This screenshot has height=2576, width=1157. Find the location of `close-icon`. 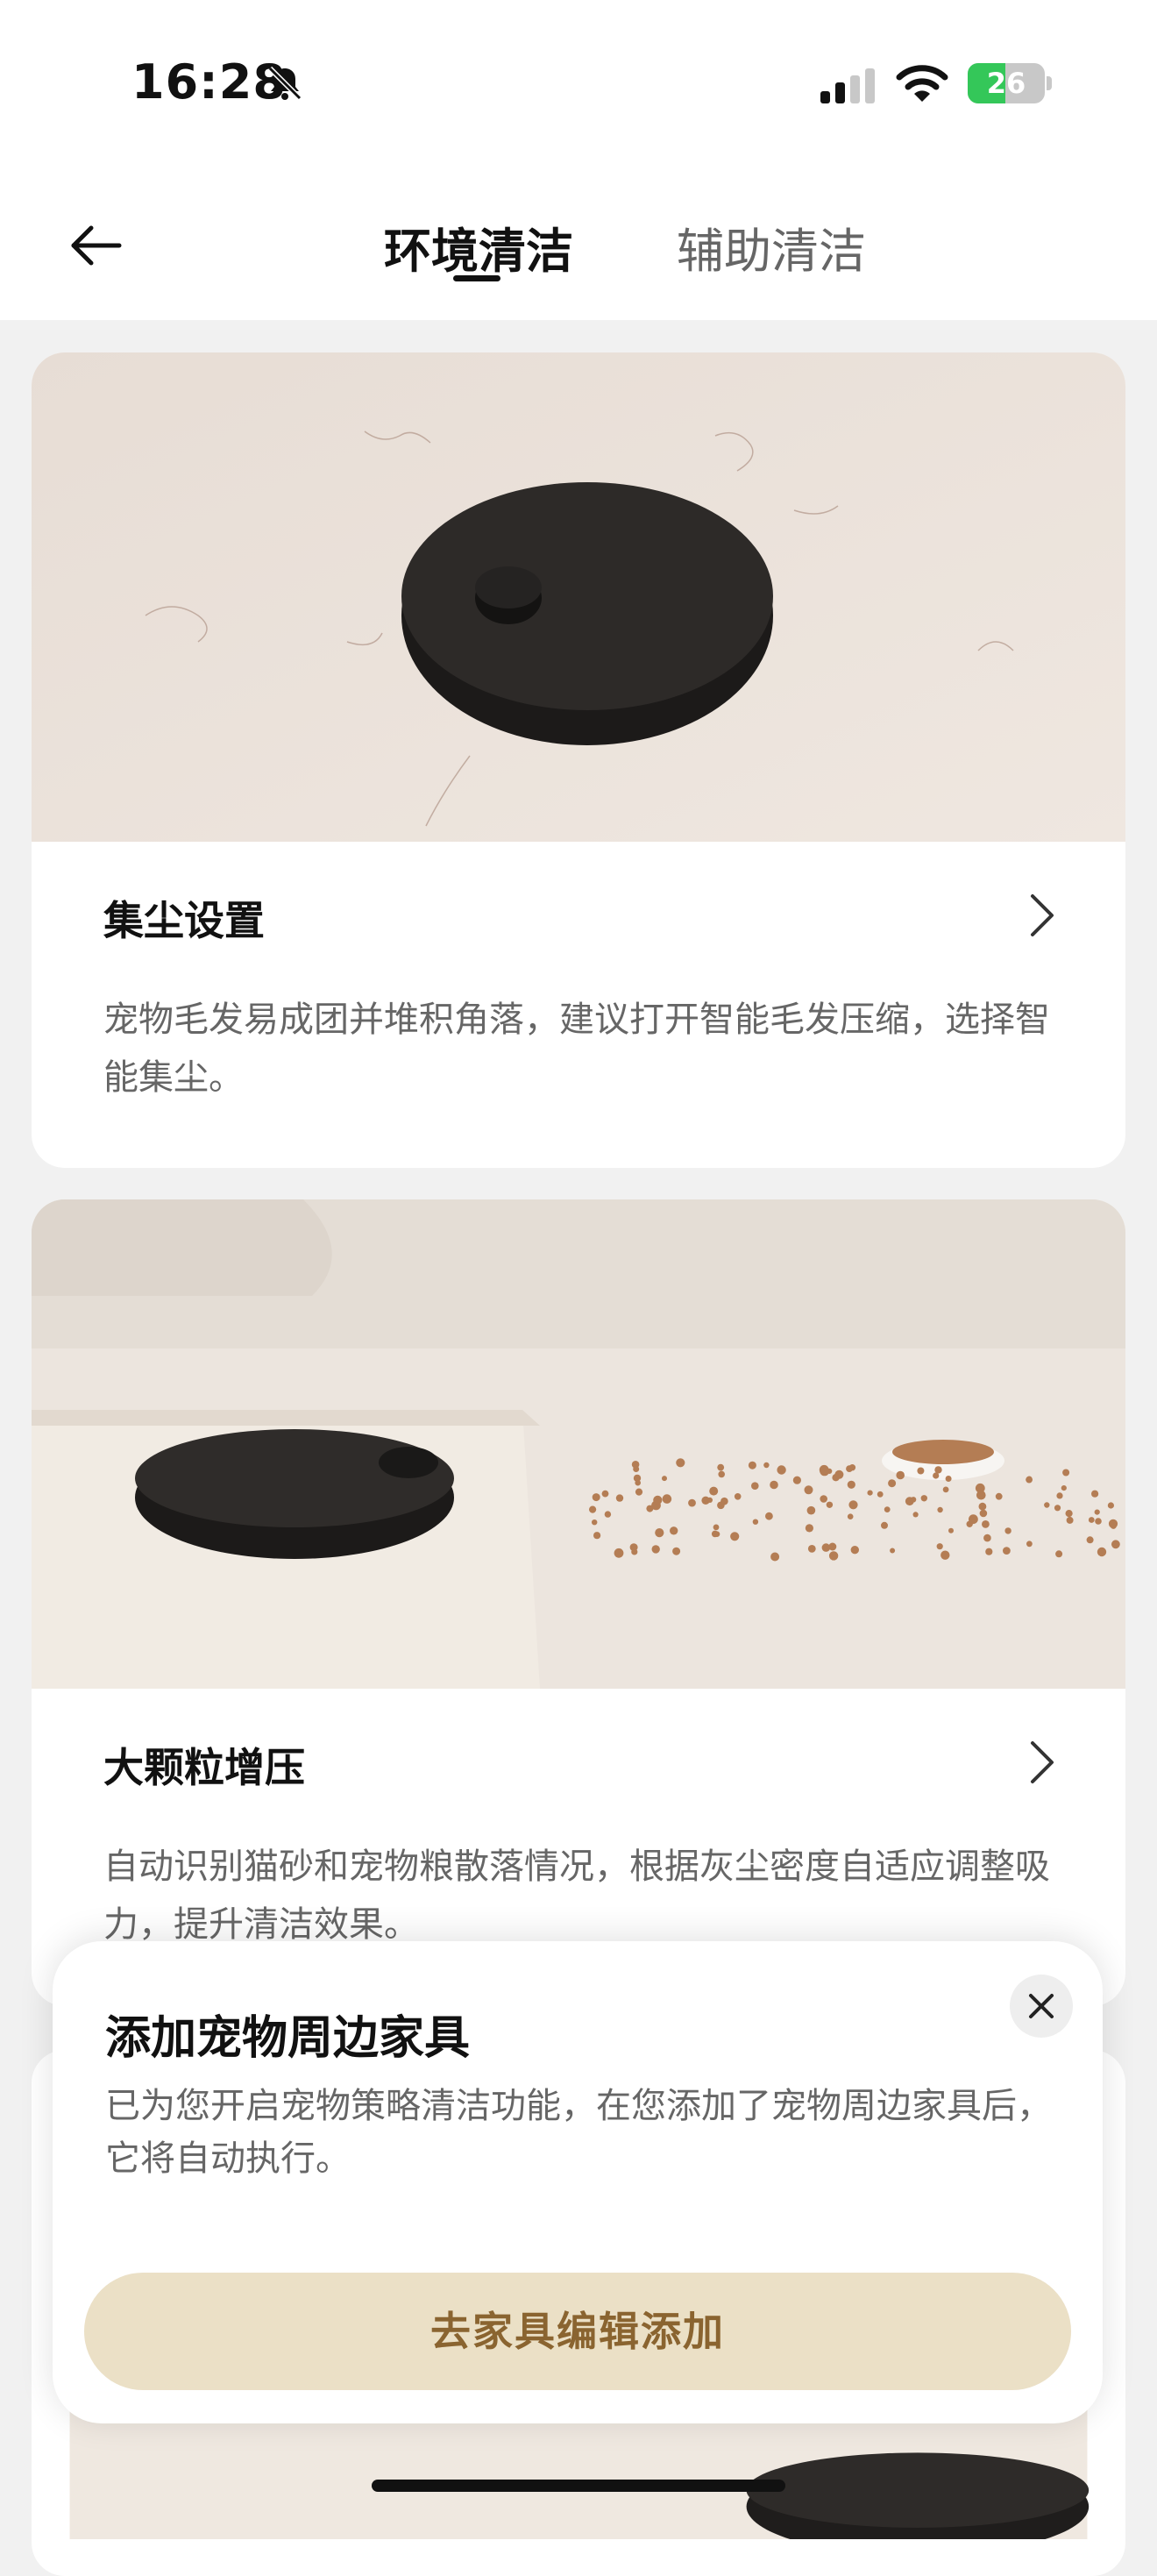

close-icon is located at coordinates (1041, 2006).